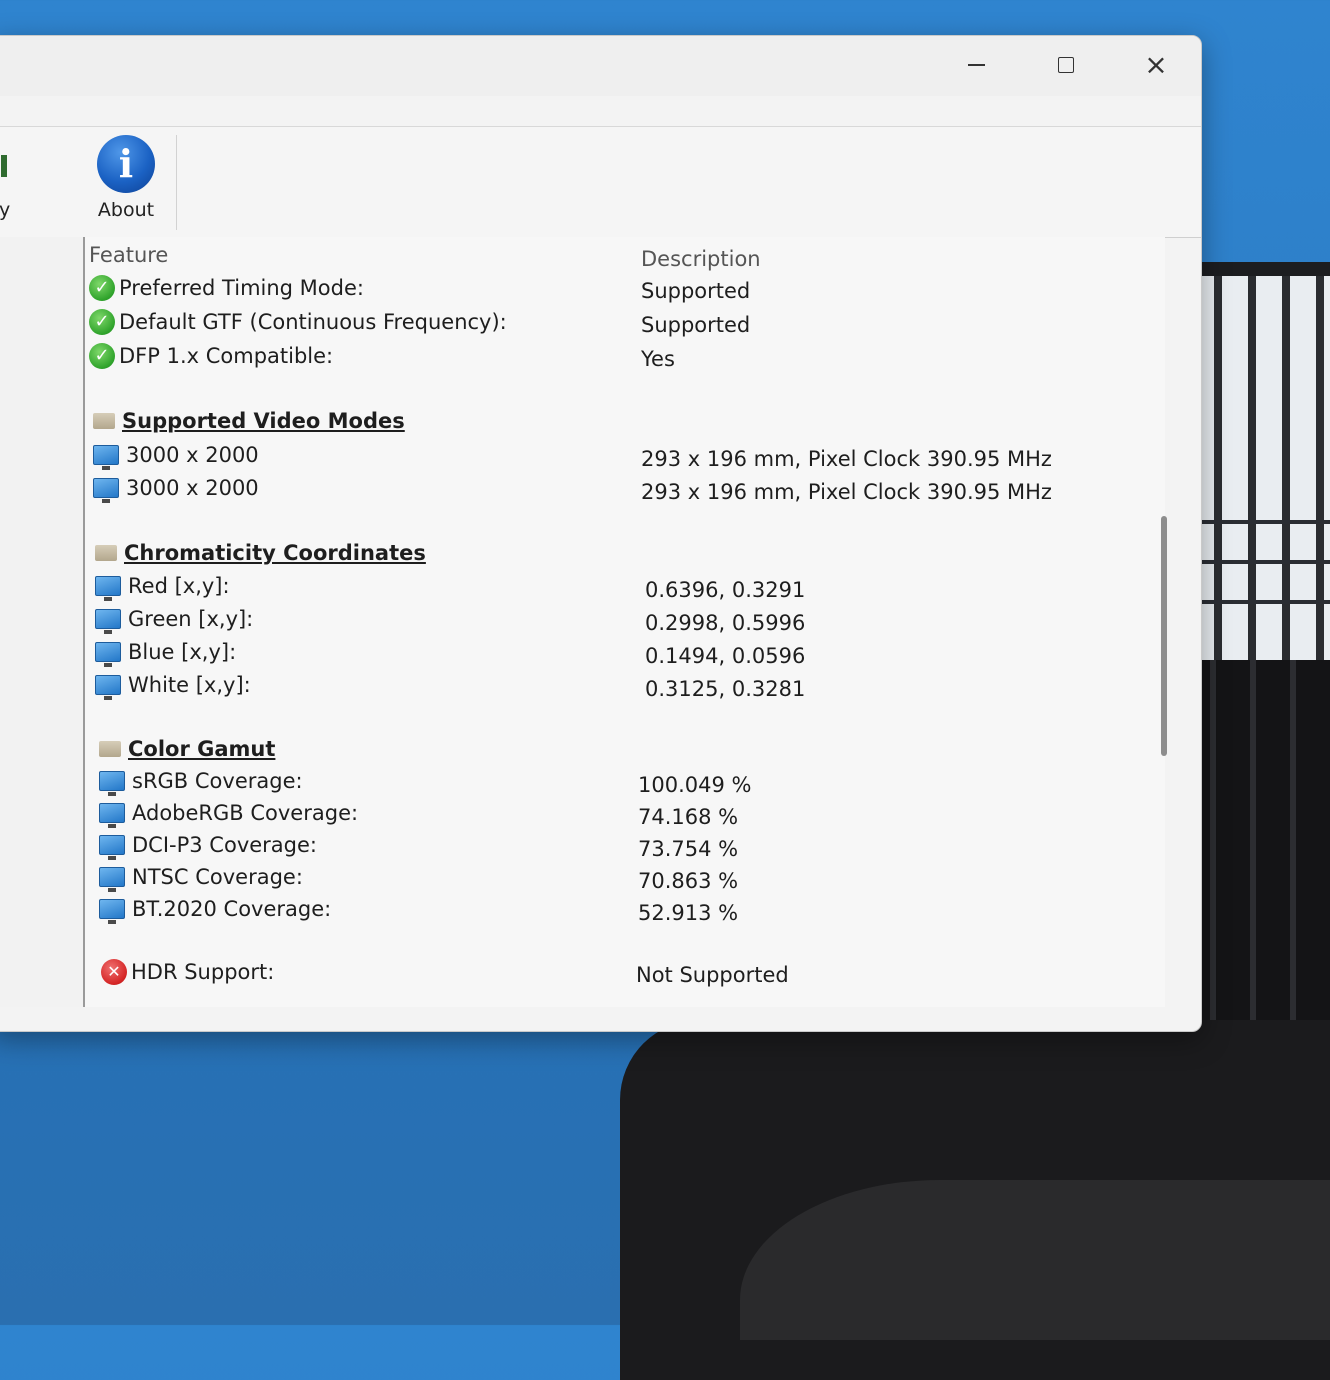 The image size is (1330, 1380). Describe the element at coordinates (4, 166) in the screenshot. I see `previous-tool-icon` at that location.